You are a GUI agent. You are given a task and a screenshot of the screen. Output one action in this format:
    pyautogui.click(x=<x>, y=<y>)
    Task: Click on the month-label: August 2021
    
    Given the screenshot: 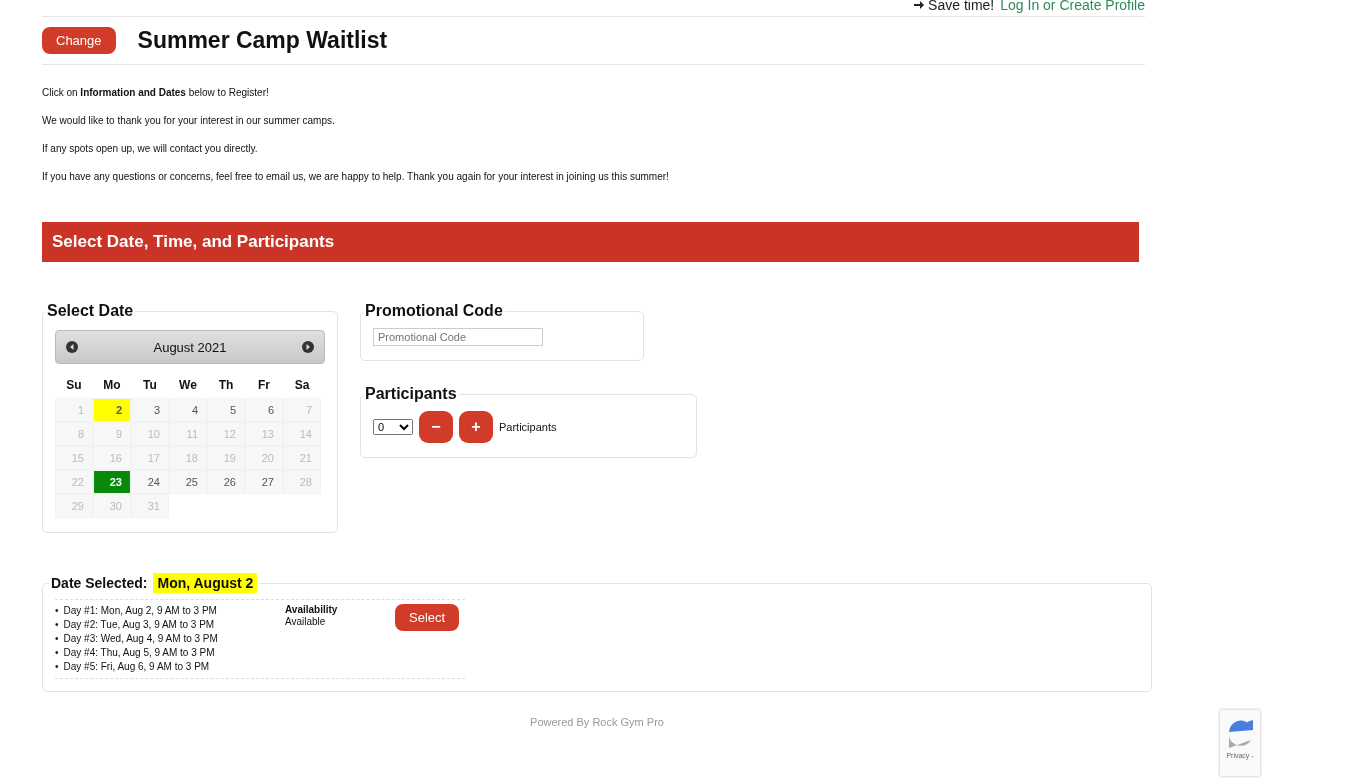 What is the action you would take?
    pyautogui.click(x=190, y=347)
    